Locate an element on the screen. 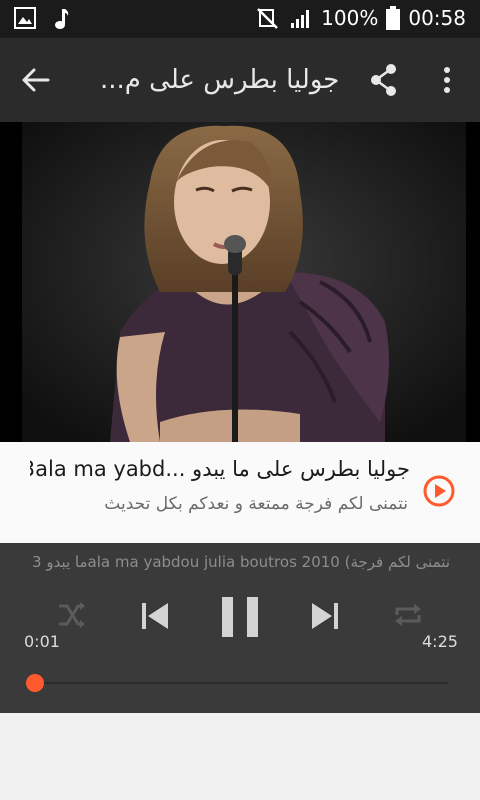 The image size is (480, 800). skip-next-icon is located at coordinates (325, 616).